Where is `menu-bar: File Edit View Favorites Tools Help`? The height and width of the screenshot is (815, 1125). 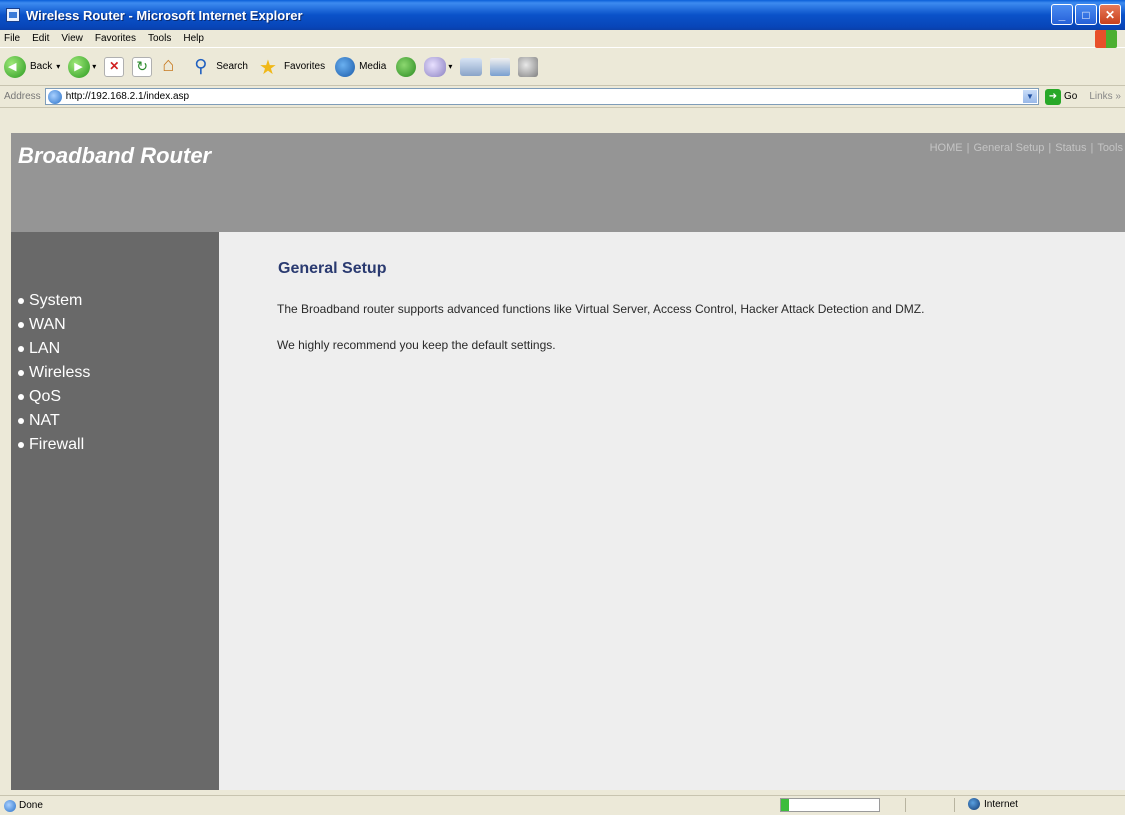 menu-bar: File Edit View Favorites Tools Help is located at coordinates (562, 39).